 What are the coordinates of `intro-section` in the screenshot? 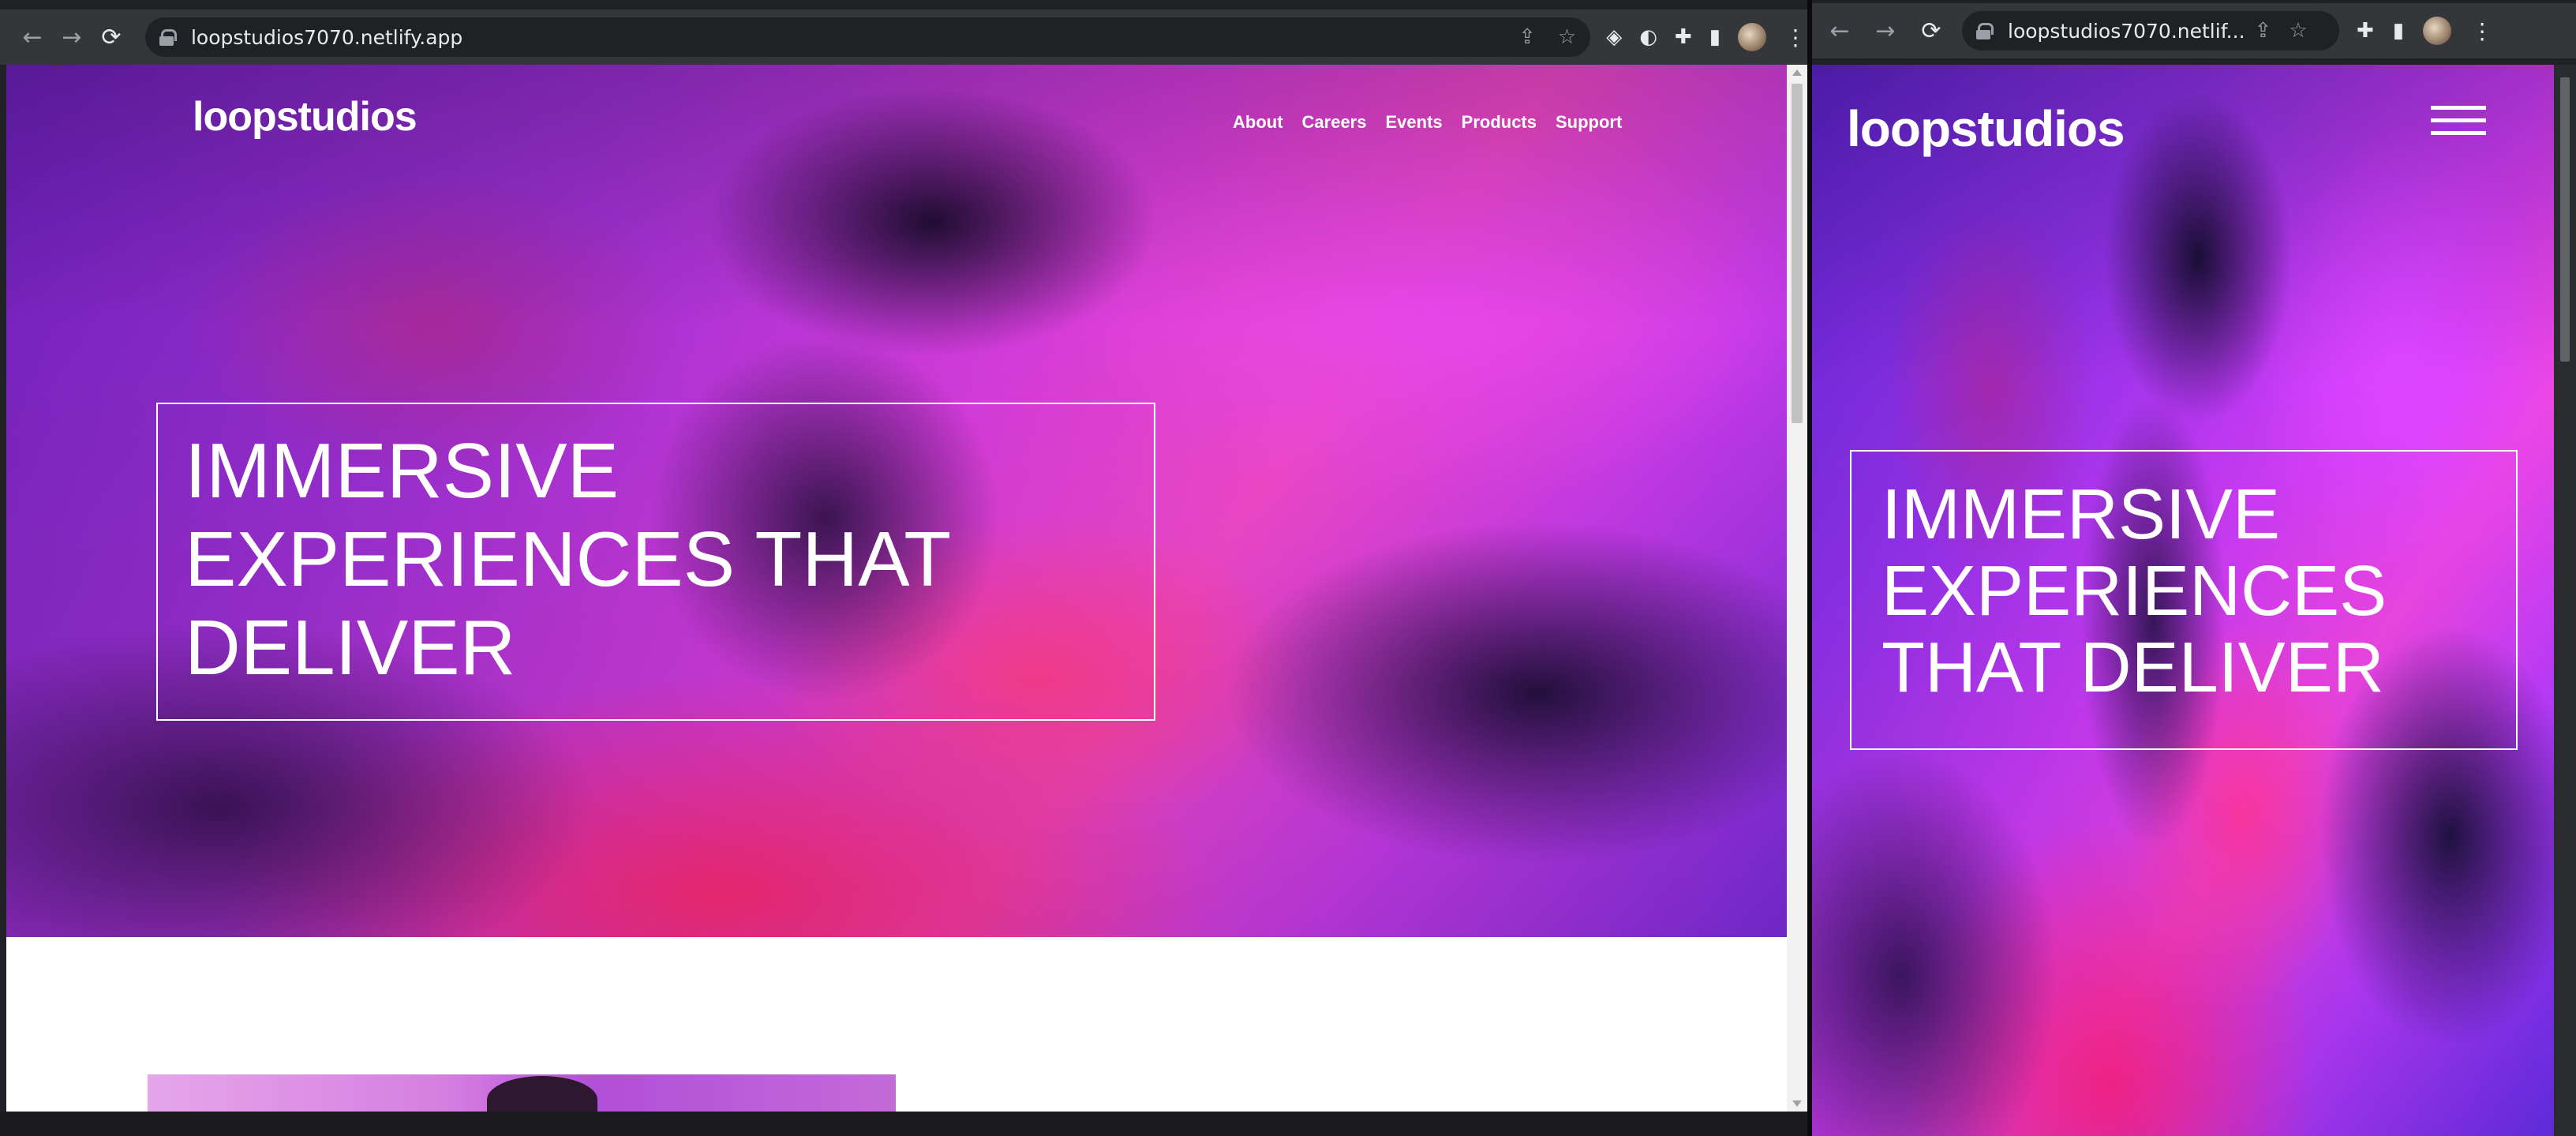 It's located at (896, 1024).